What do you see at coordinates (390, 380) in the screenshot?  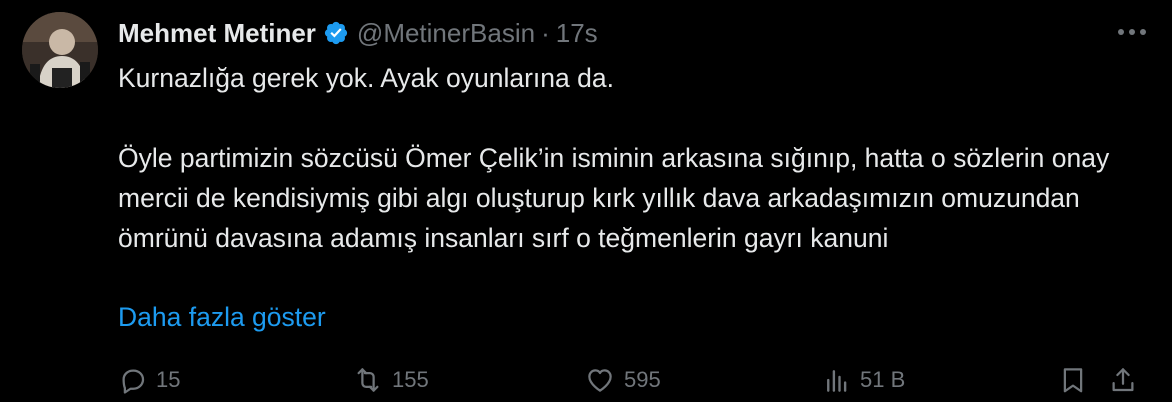 I see `repost-button: 155` at bounding box center [390, 380].